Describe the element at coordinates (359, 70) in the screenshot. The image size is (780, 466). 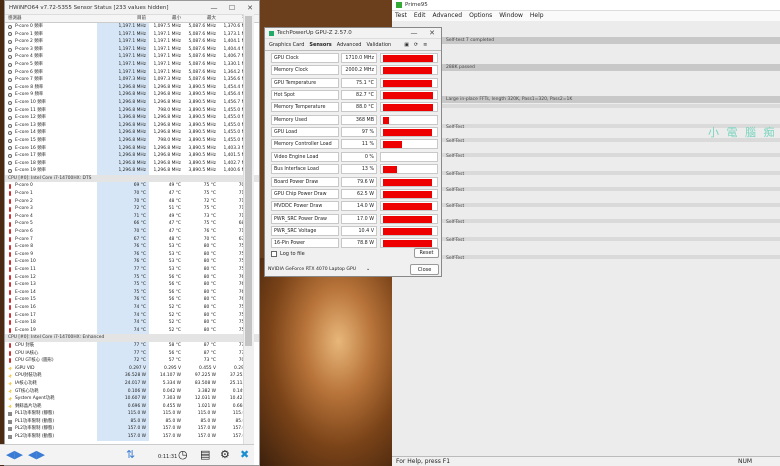
I see `gpuz-sensor-value: 2000.2 MHz` at that location.